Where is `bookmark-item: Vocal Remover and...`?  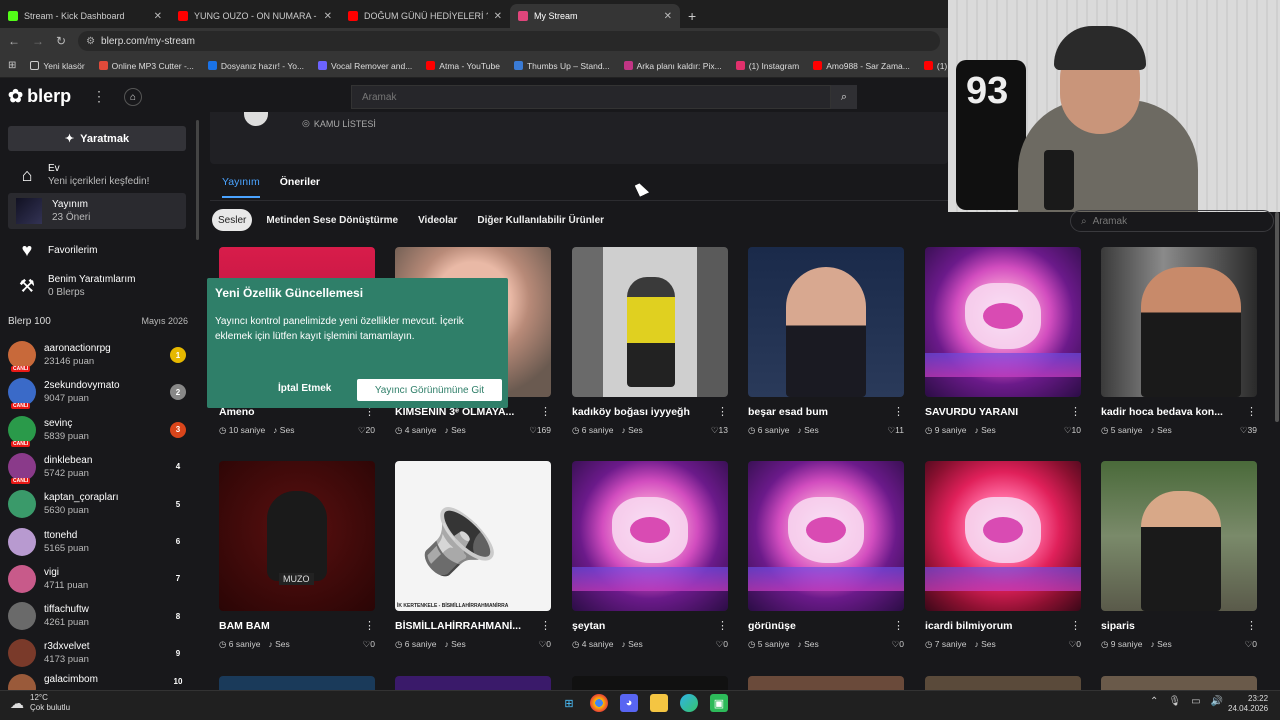
bookmark-item: Vocal Remover and... is located at coordinates (365, 66).